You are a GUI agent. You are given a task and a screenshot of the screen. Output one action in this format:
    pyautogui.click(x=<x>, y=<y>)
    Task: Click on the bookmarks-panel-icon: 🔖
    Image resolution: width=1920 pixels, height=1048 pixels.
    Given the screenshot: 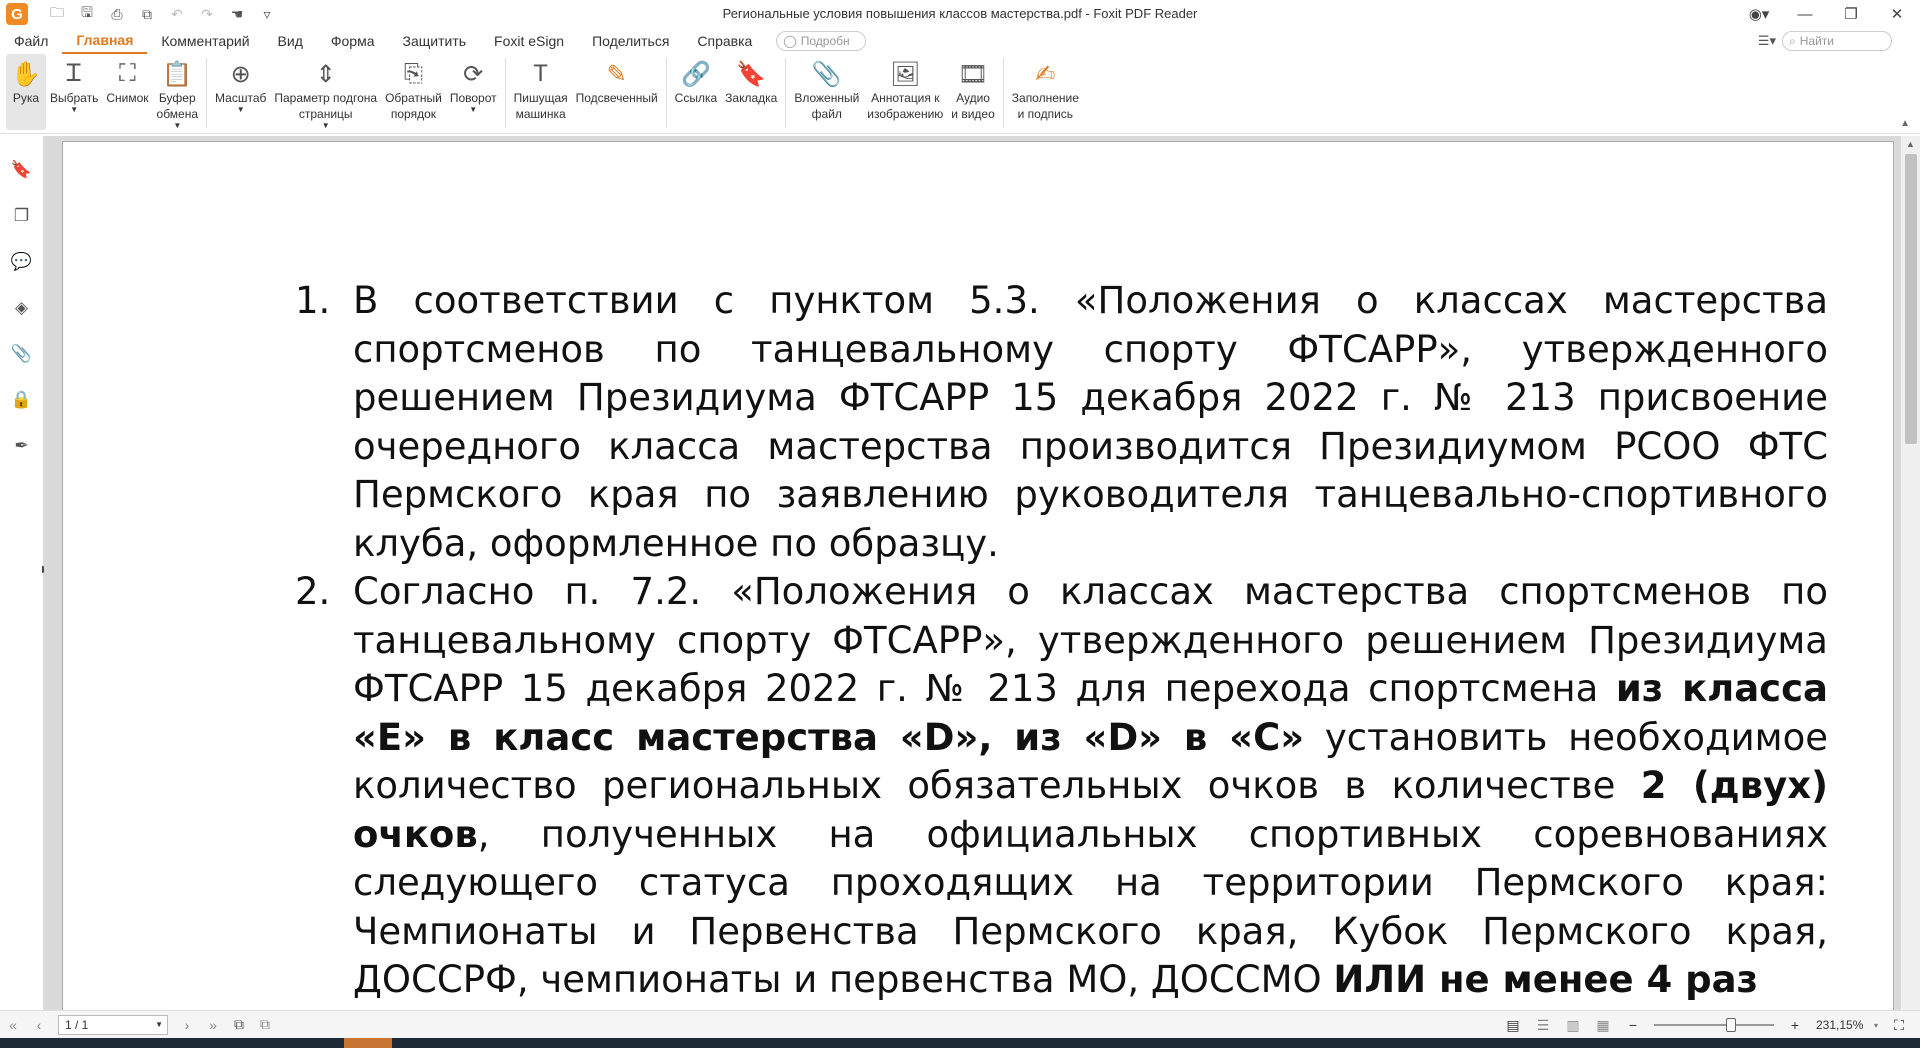 What is the action you would take?
    pyautogui.click(x=22, y=170)
    